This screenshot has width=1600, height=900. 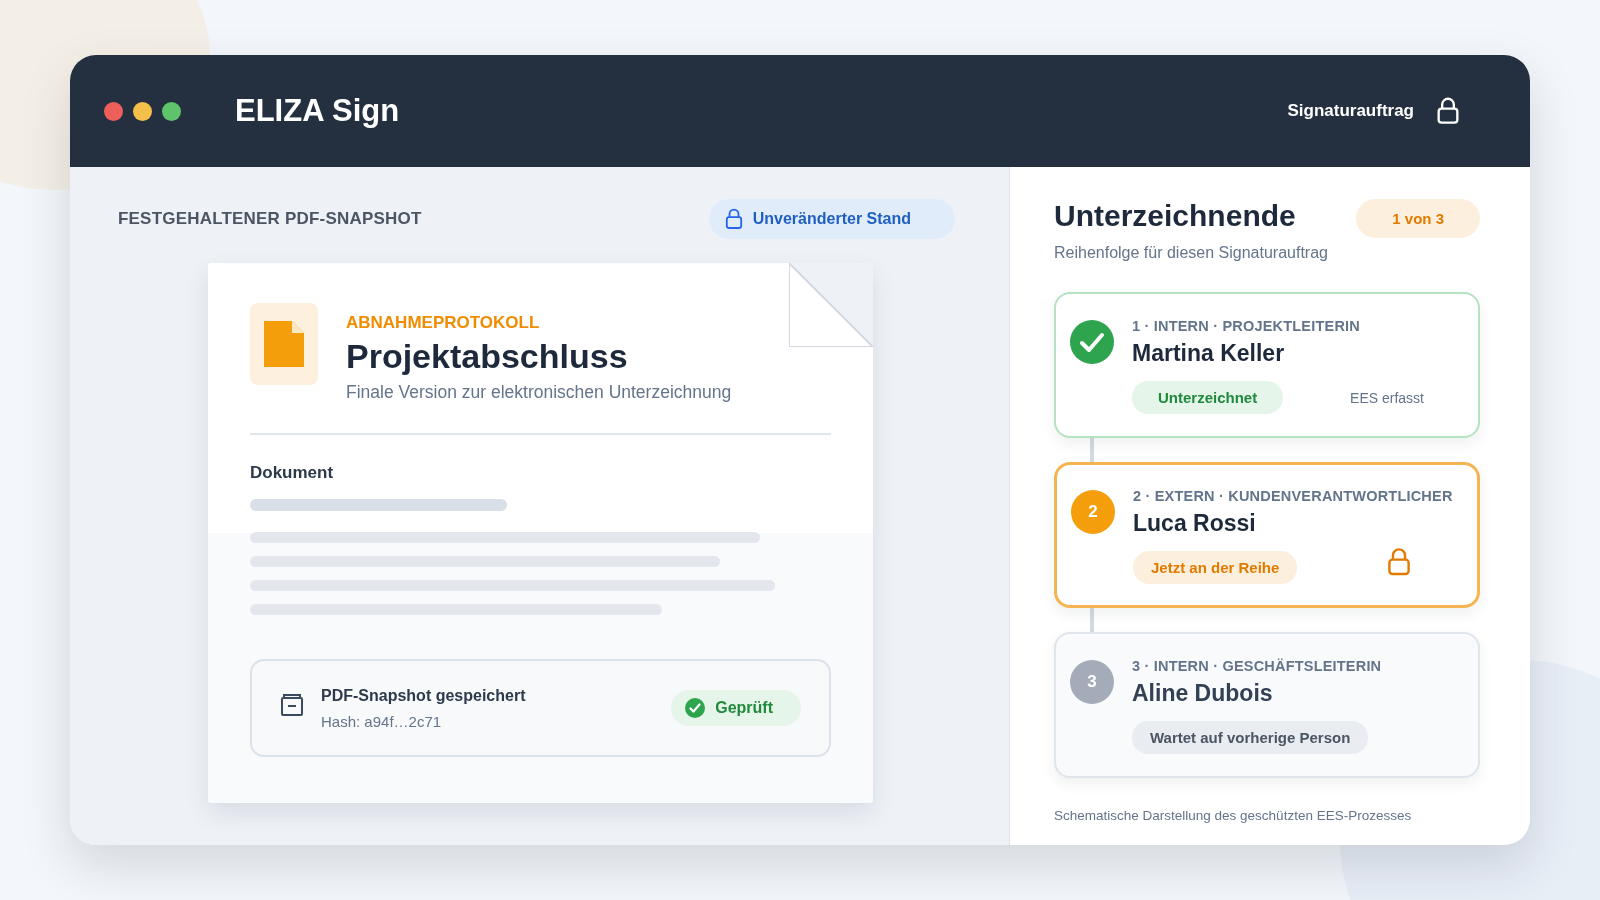 What do you see at coordinates (317, 111) in the screenshot?
I see `app-title: ELIZA Sign` at bounding box center [317, 111].